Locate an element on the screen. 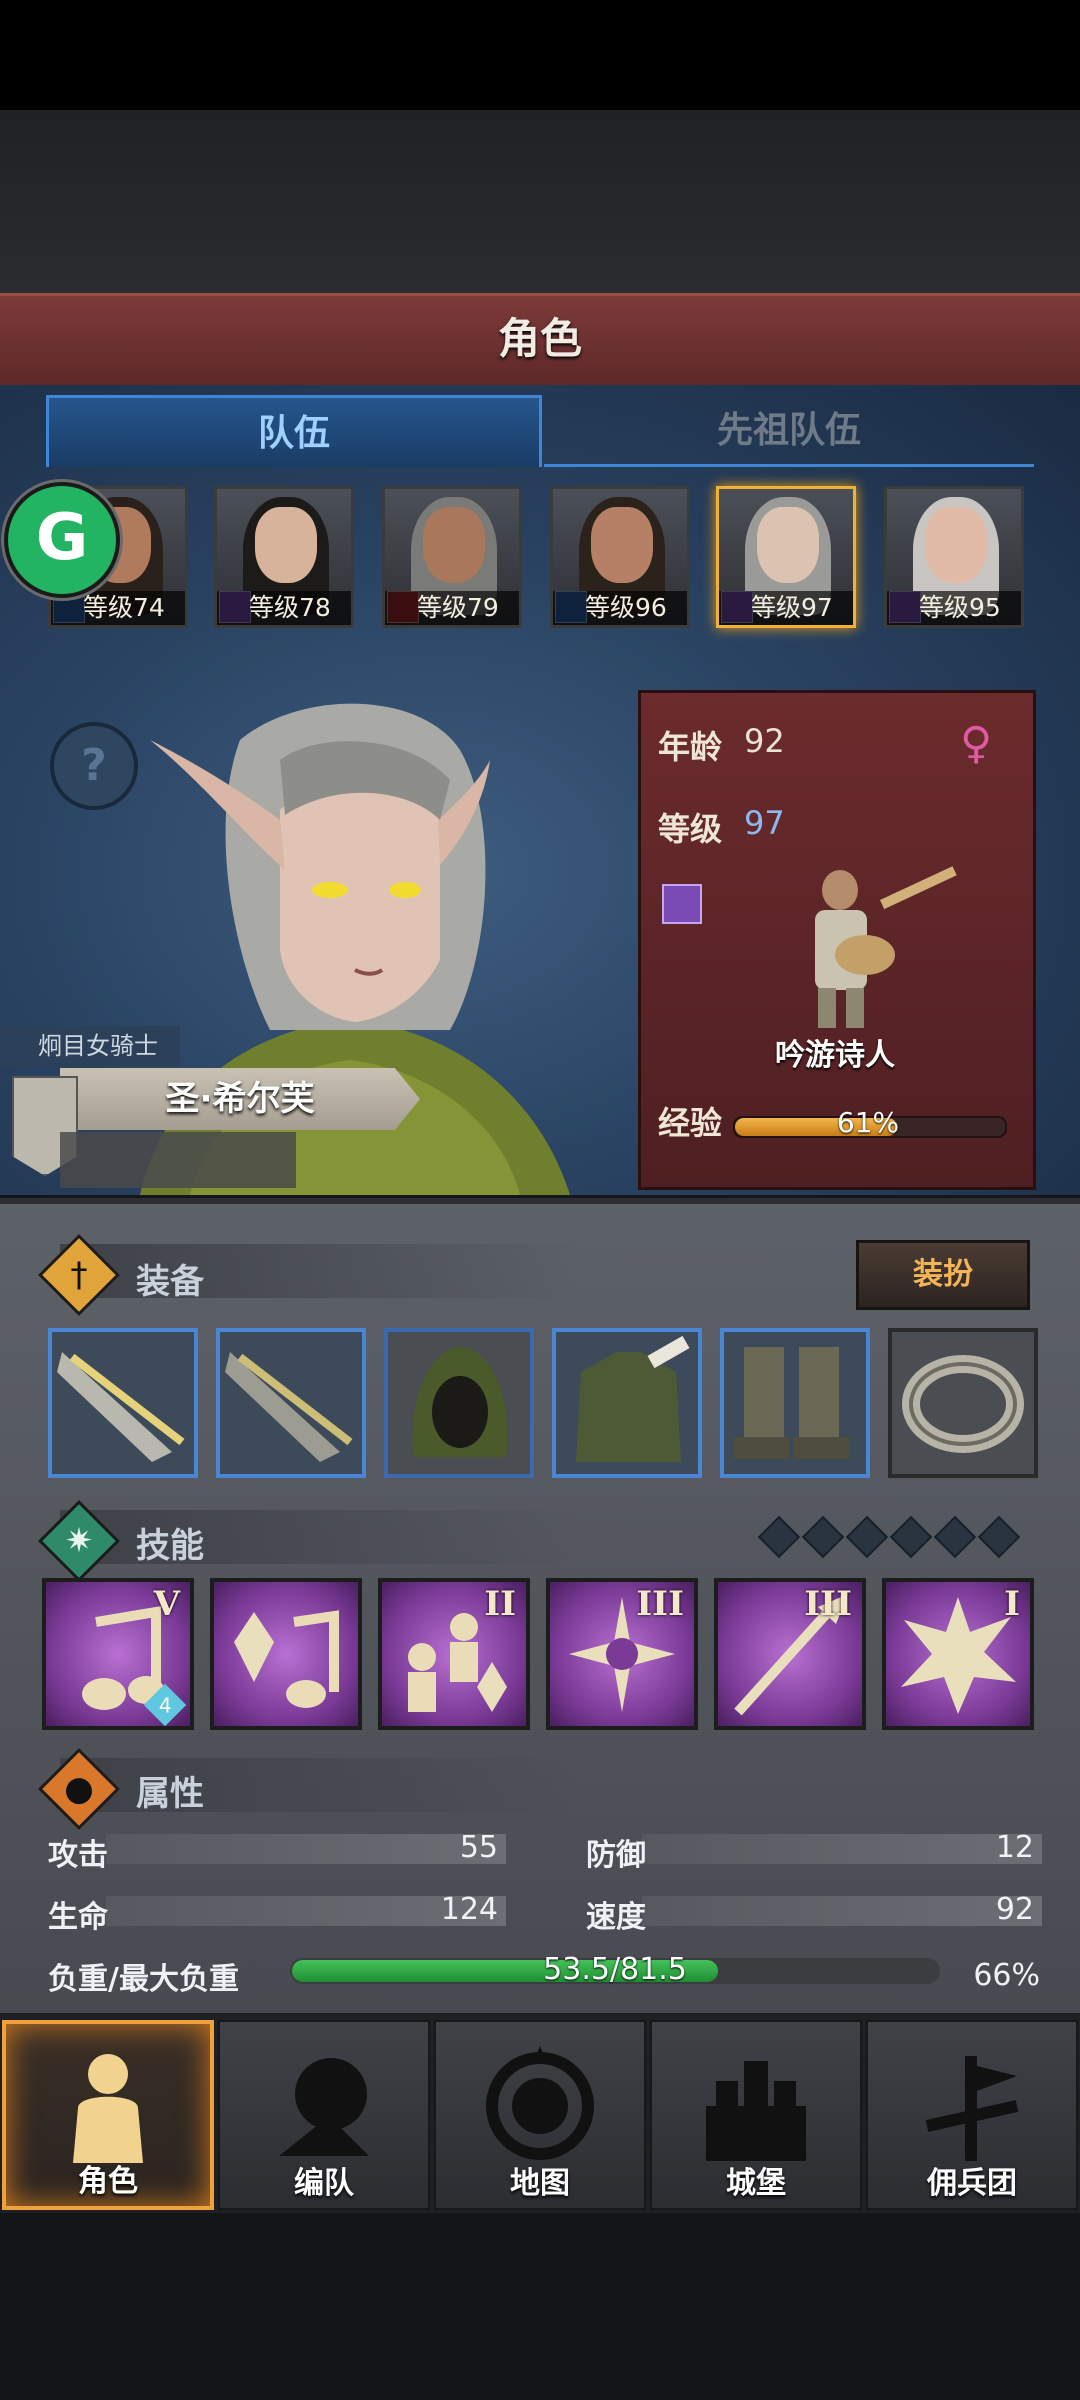  nav-label: 佣兵团 is located at coordinates (972, 2183).